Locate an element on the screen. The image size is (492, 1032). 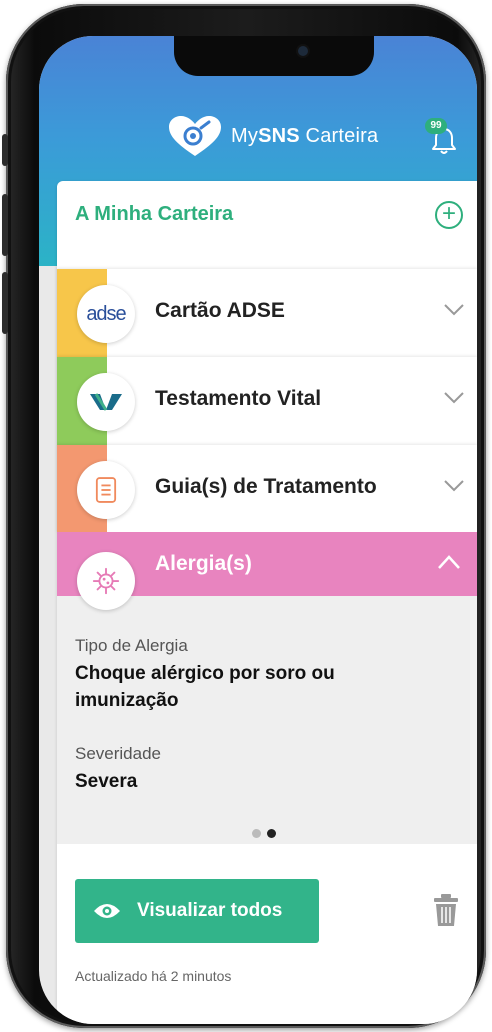
severity-value: Severa is located at coordinates (106, 781).